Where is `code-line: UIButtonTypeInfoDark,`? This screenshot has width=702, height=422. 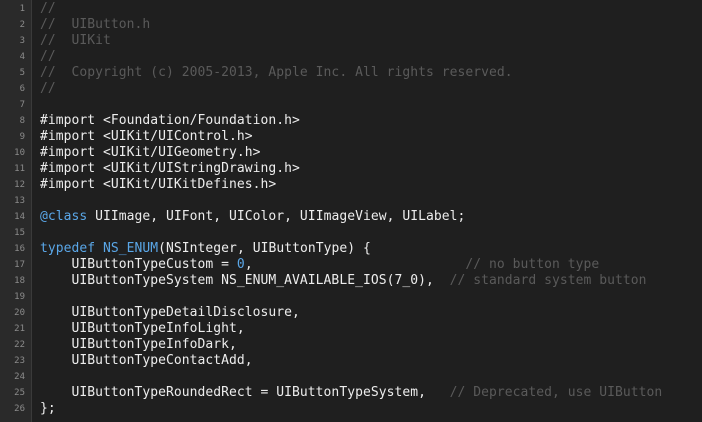
code-line: UIButtonTypeInfoDark, is located at coordinates (138, 344).